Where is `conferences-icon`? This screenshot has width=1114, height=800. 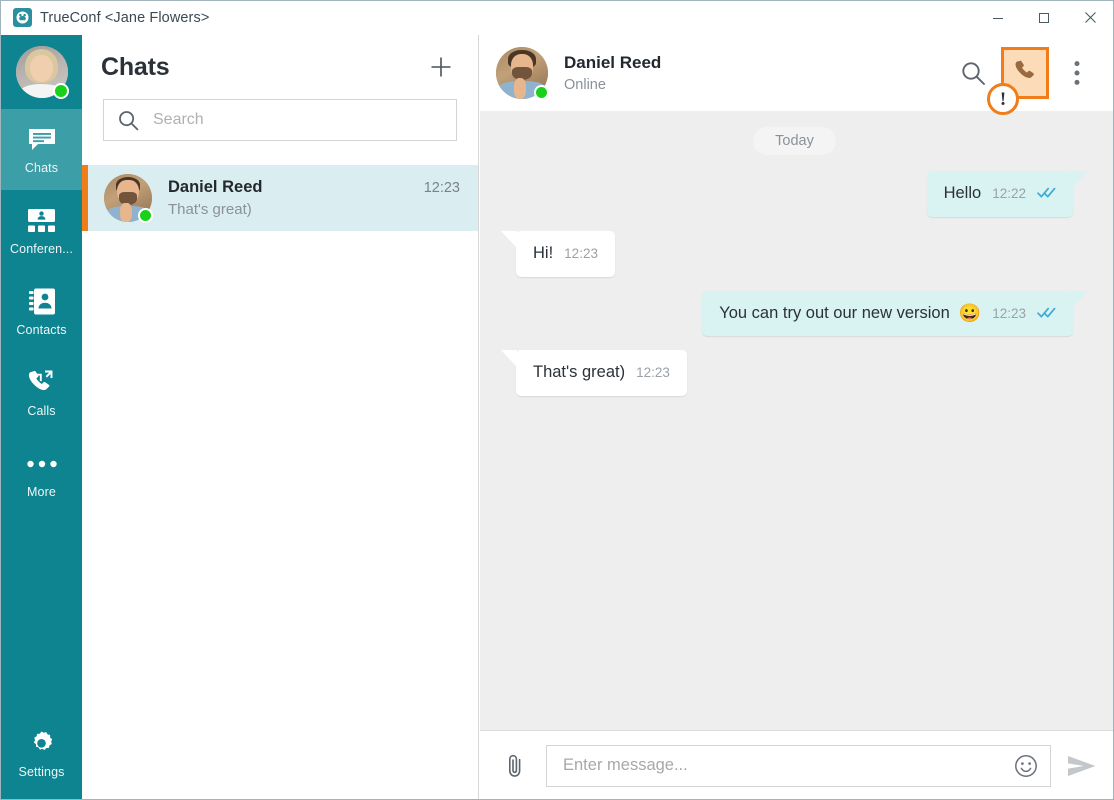
conferences-icon is located at coordinates (41, 221).